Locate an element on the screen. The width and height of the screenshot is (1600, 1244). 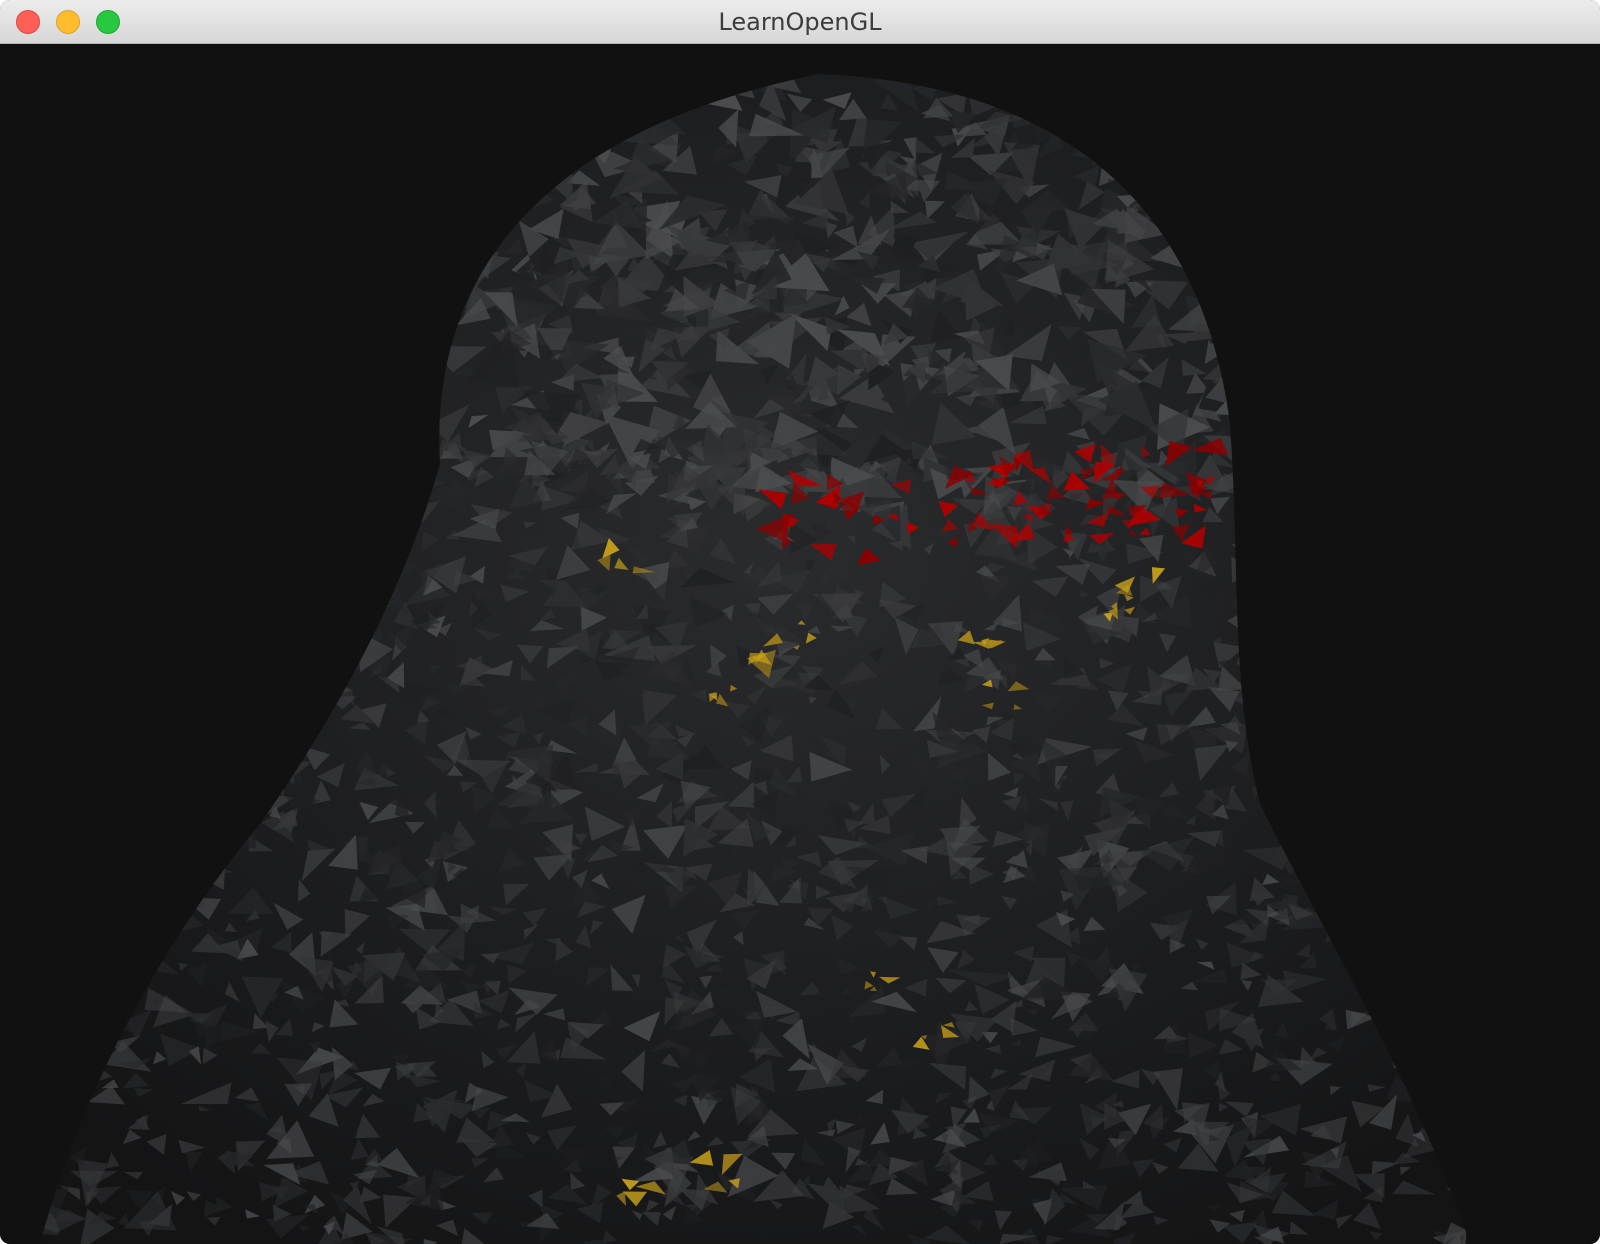
title-bar: LearnOpenGL is located at coordinates (800, 22).